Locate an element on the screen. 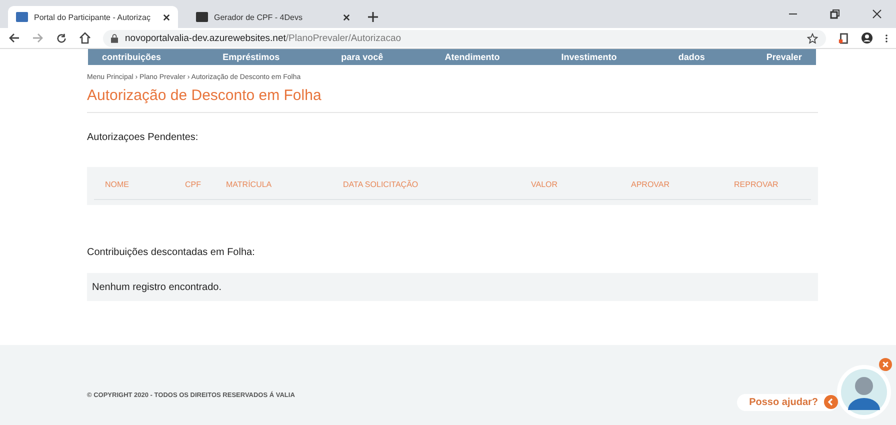 This screenshot has width=896, height=425. back-icon is located at coordinates (14, 38).